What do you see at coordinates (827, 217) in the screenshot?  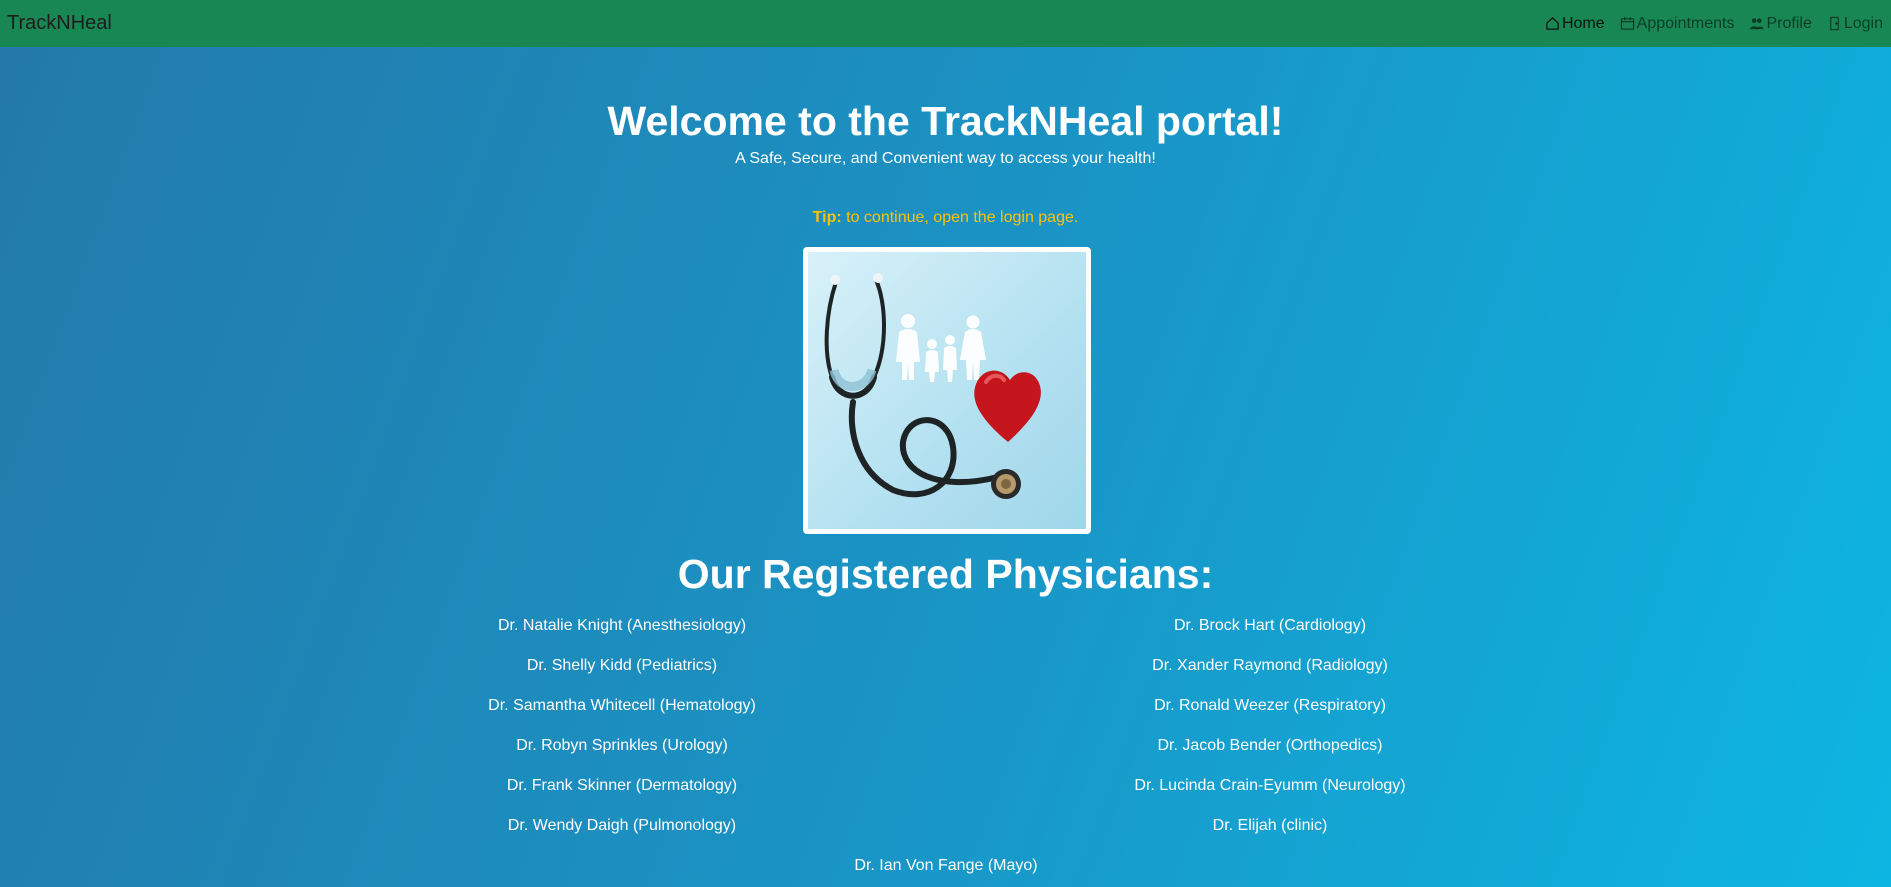 I see `tip-label: Tip:` at bounding box center [827, 217].